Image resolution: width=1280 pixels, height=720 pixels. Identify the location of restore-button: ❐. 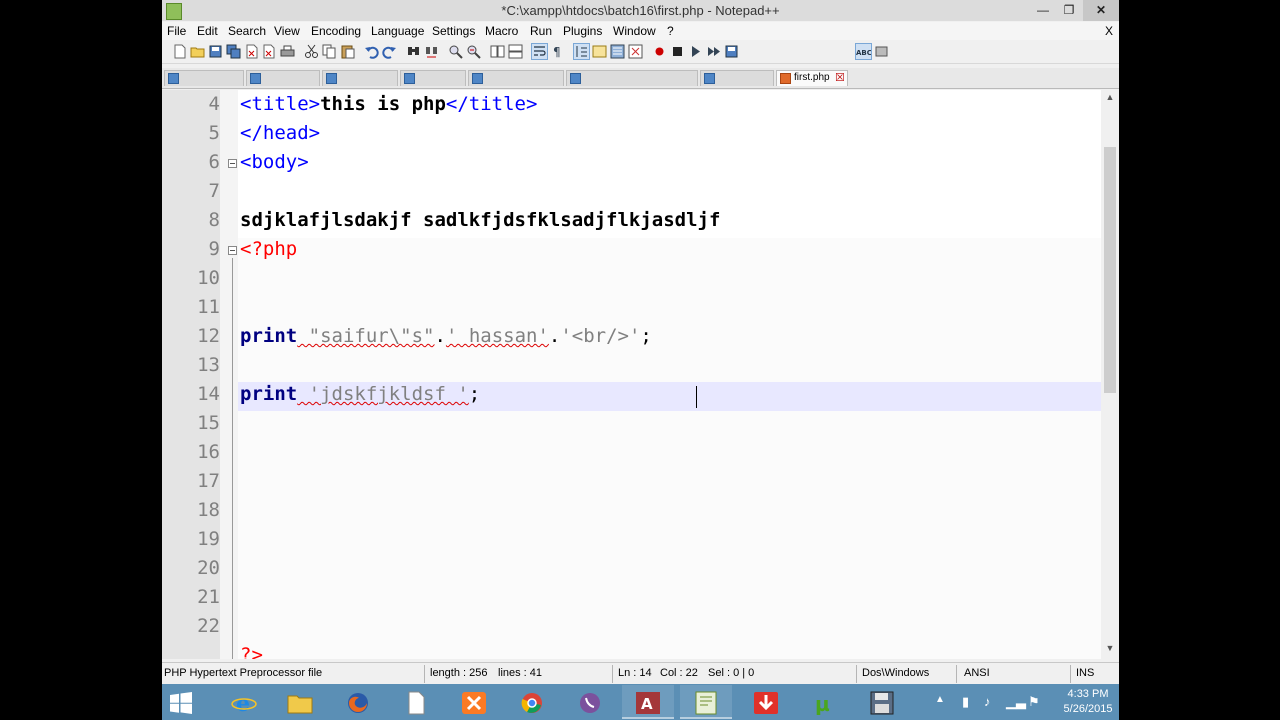
(1069, 10).